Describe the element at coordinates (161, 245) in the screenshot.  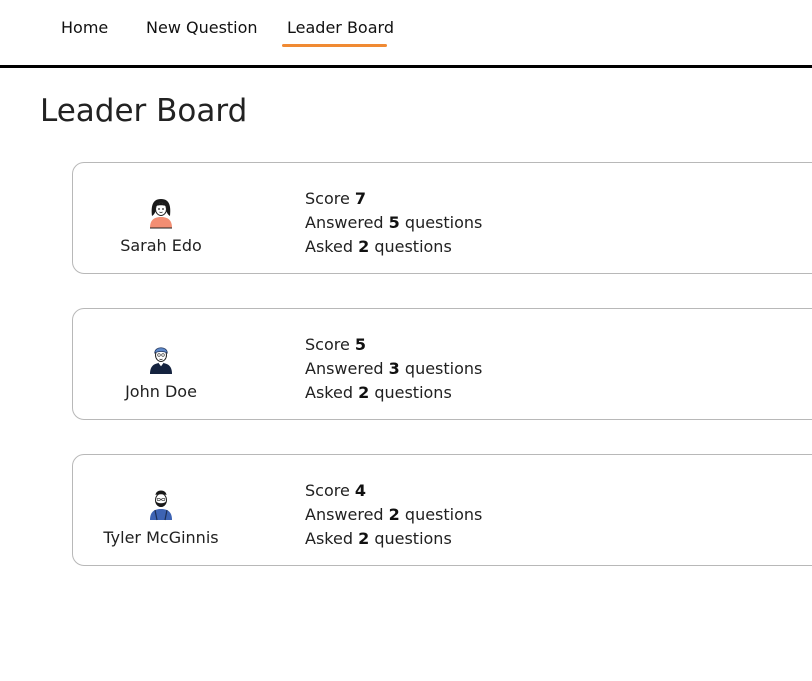
I see `user-name: Sarah Edo` at that location.